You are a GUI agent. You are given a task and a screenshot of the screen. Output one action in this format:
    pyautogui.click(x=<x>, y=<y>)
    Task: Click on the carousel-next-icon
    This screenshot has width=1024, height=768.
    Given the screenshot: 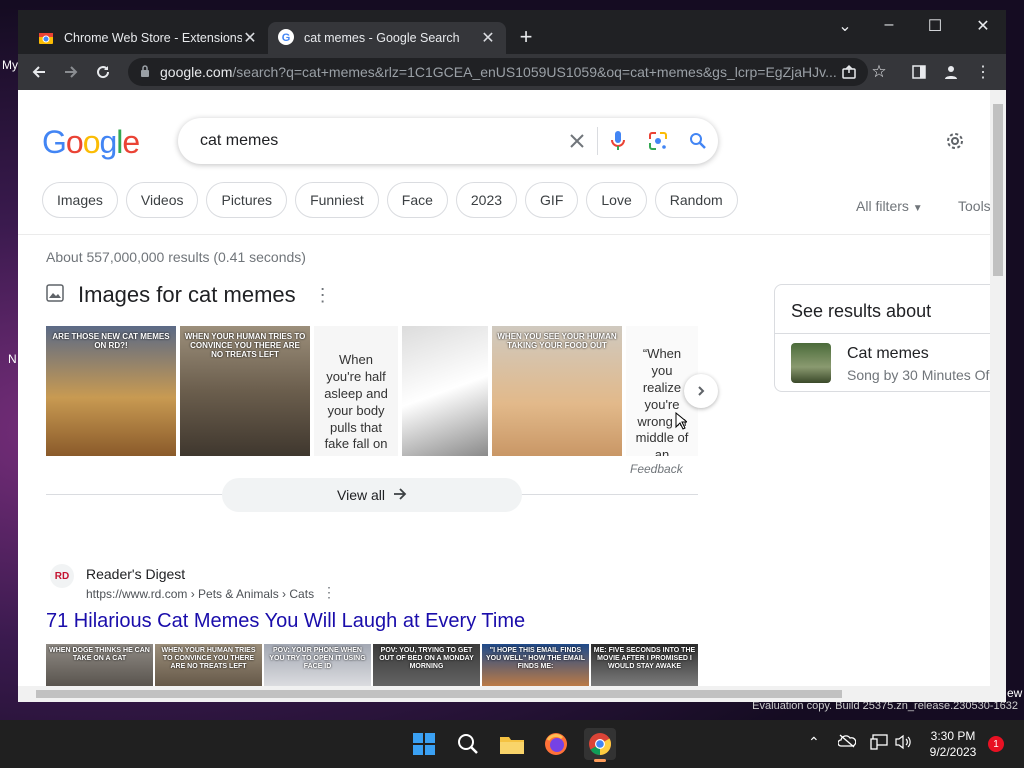 What is the action you would take?
    pyautogui.click(x=701, y=391)
    